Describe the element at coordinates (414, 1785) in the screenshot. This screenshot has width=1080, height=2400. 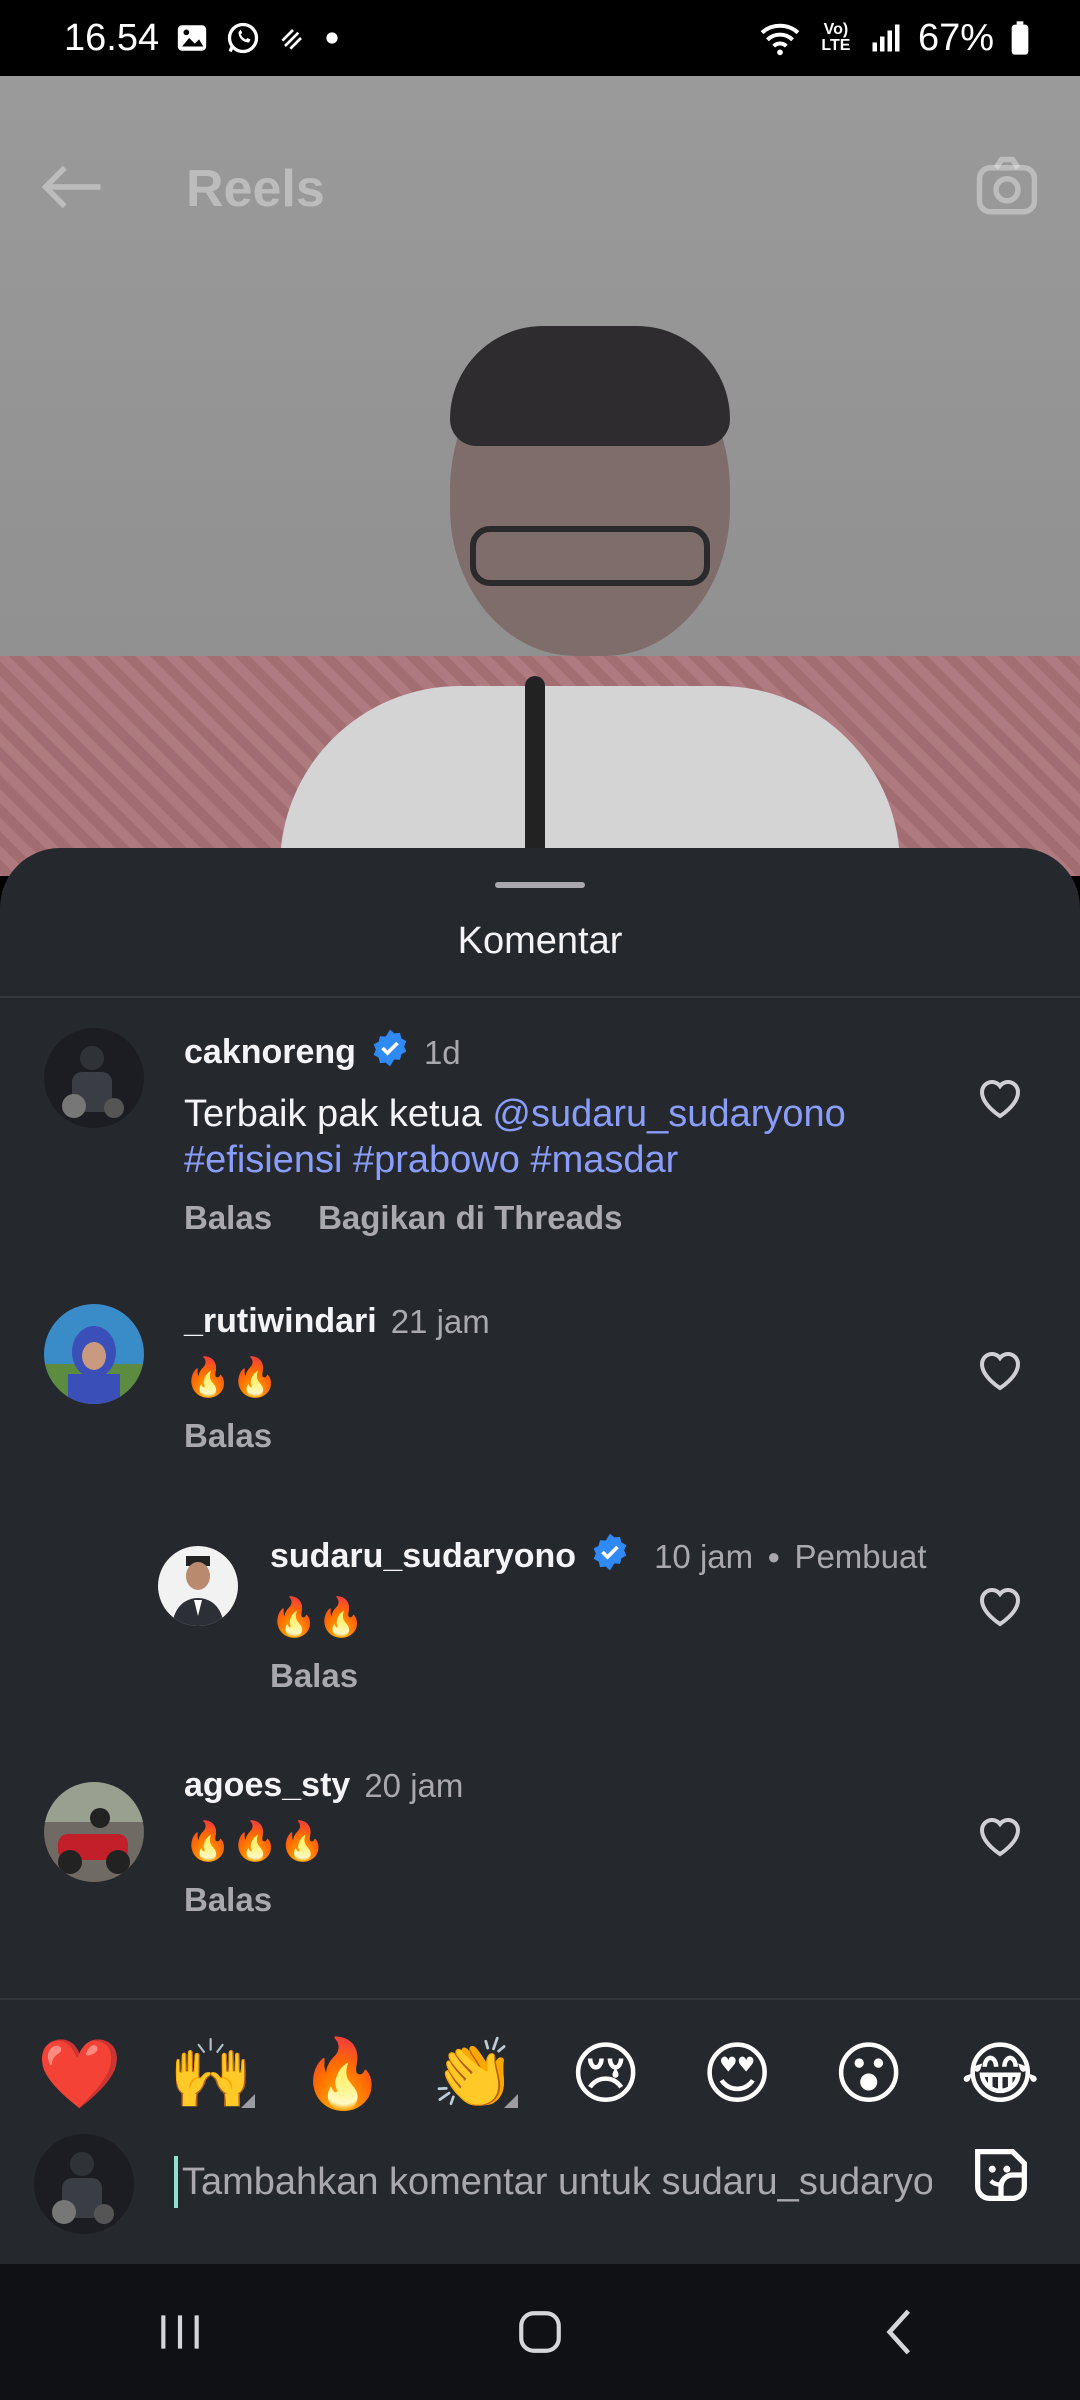
I see `comment-time: 20 jam` at that location.